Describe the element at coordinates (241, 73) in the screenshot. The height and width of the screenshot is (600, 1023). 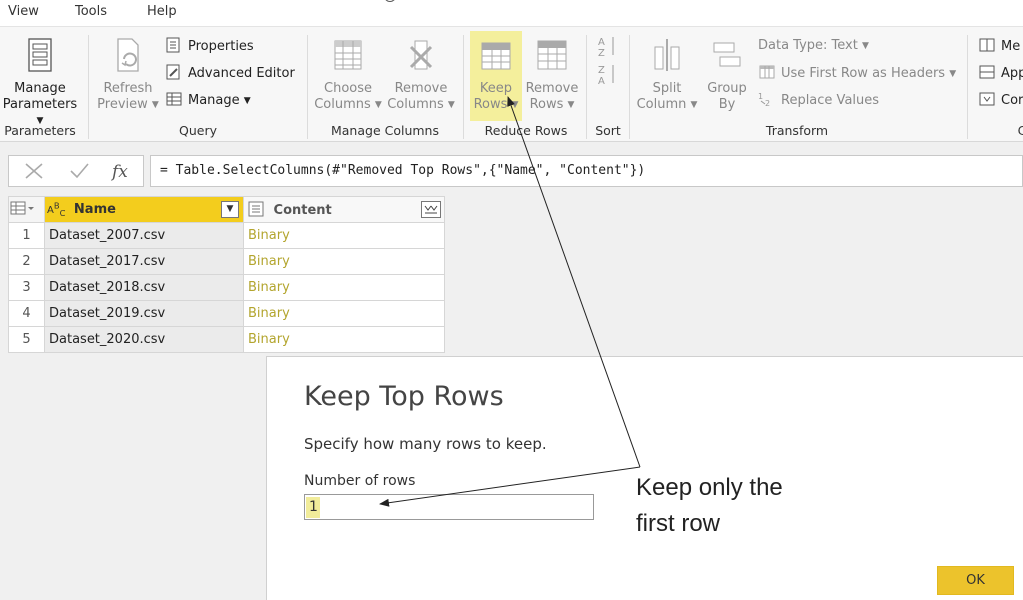
I see `advanced-editor-label: Advanced Editor` at that location.